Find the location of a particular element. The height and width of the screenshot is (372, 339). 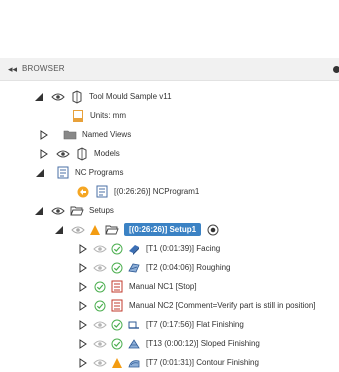

collapse-panel-icon: ◂◂ is located at coordinates (12, 69).